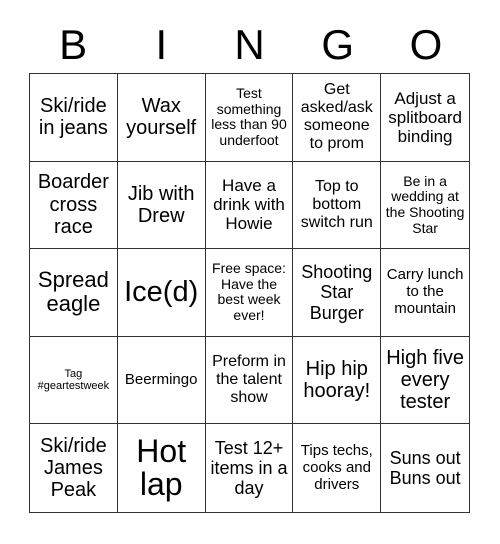 This screenshot has height=544, width=500. I want to click on bingo-cell: Have a drink with Howie, so click(249, 205).